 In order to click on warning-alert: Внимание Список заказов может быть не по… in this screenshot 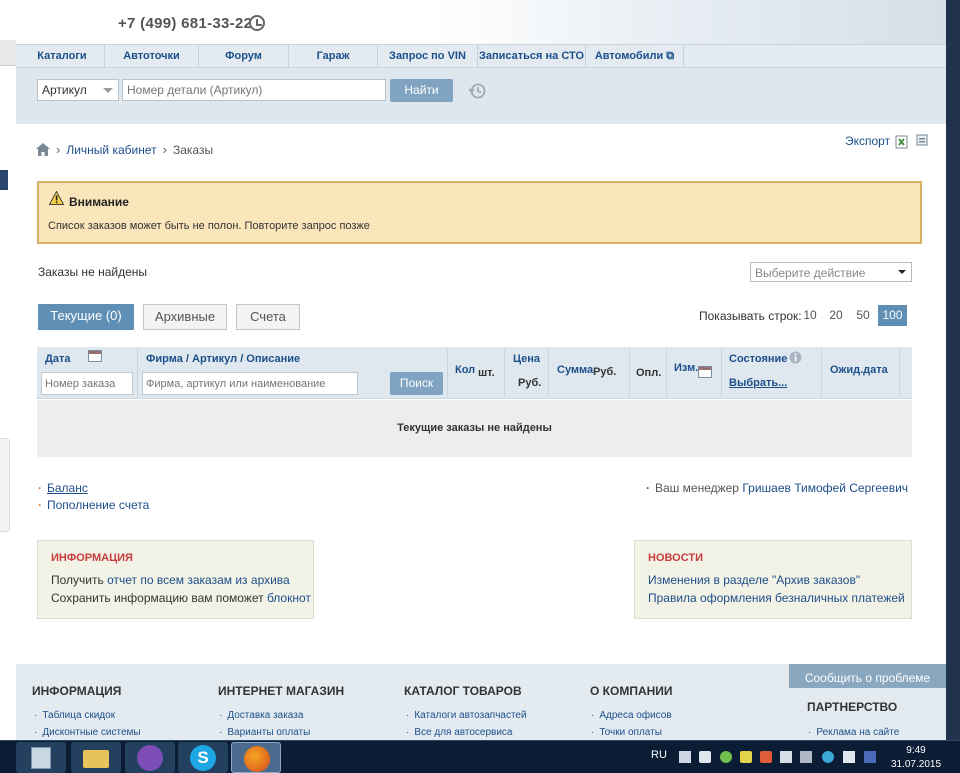, I will do `click(479, 212)`.